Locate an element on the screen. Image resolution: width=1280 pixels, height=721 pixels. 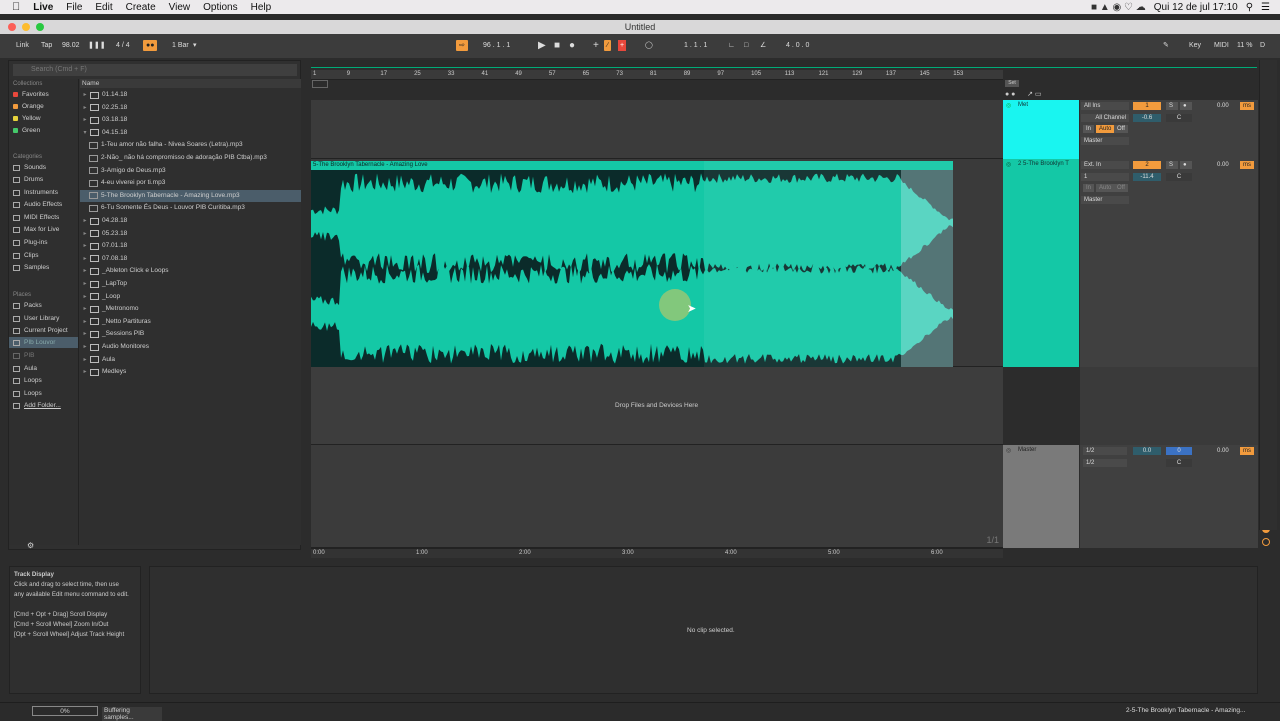
monitor-auto-button: Auto is located at coordinates (1105, 188).